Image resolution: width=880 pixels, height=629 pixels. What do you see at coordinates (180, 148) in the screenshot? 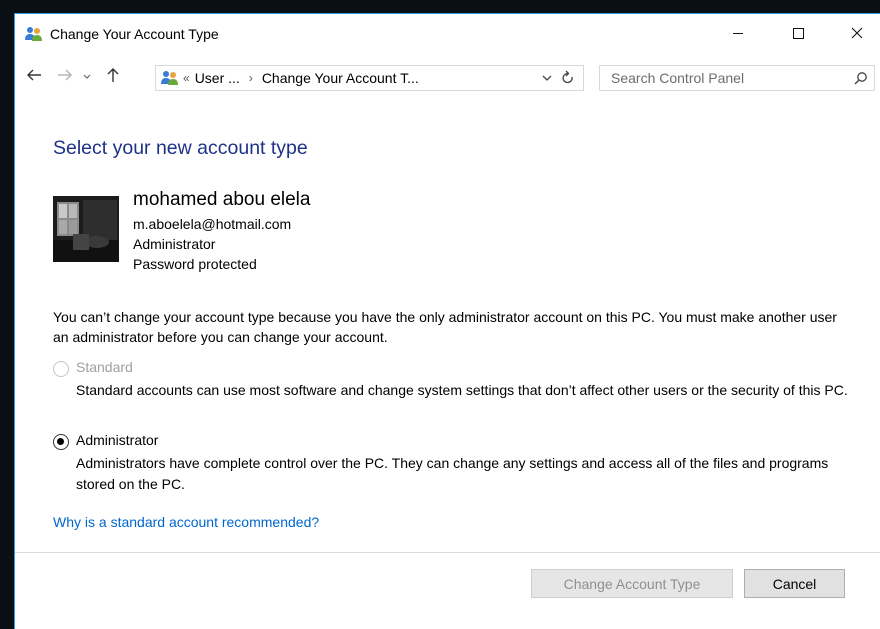
I see `page-title: Select your new account type` at bounding box center [180, 148].